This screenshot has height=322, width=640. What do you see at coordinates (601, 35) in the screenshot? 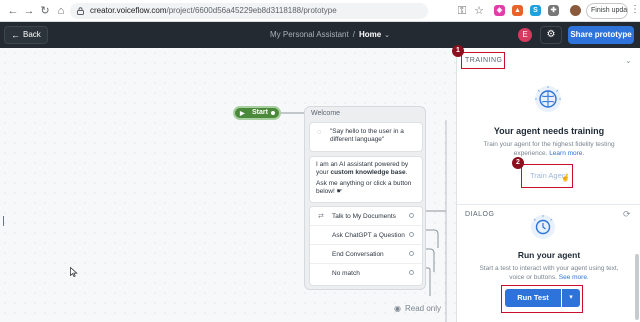
I see `share-prototype-button: Share prototype` at bounding box center [601, 35].